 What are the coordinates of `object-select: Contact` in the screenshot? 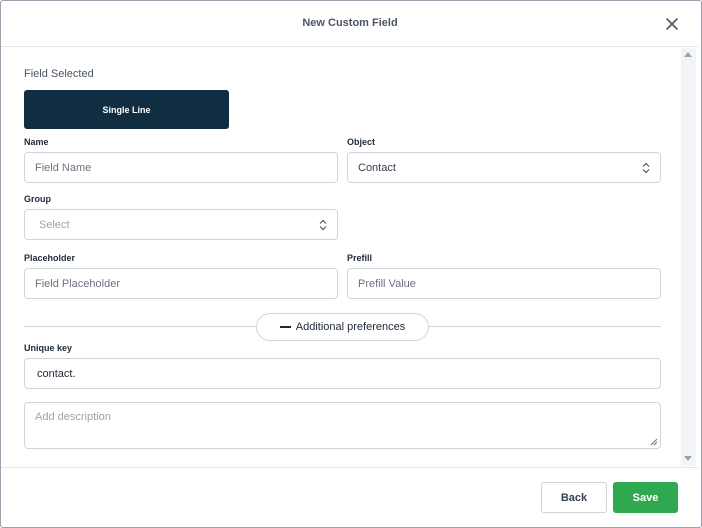 It's located at (504, 167).